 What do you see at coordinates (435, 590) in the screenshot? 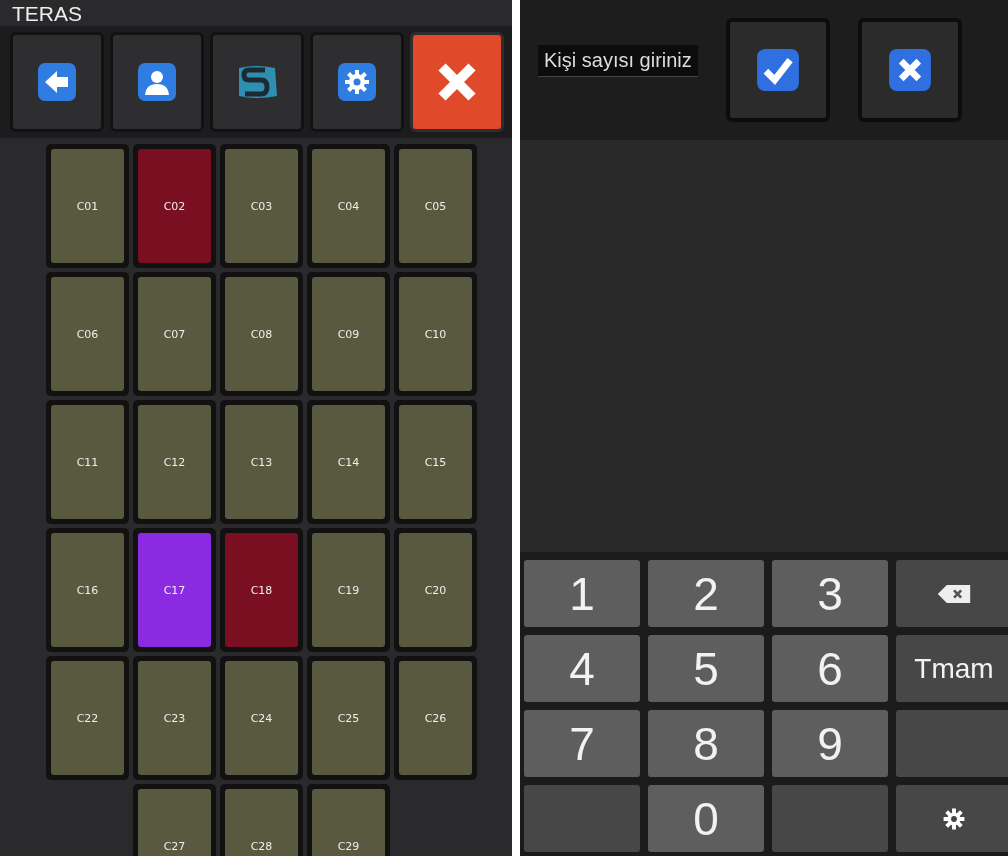
I see `table-tile: C20` at bounding box center [435, 590].